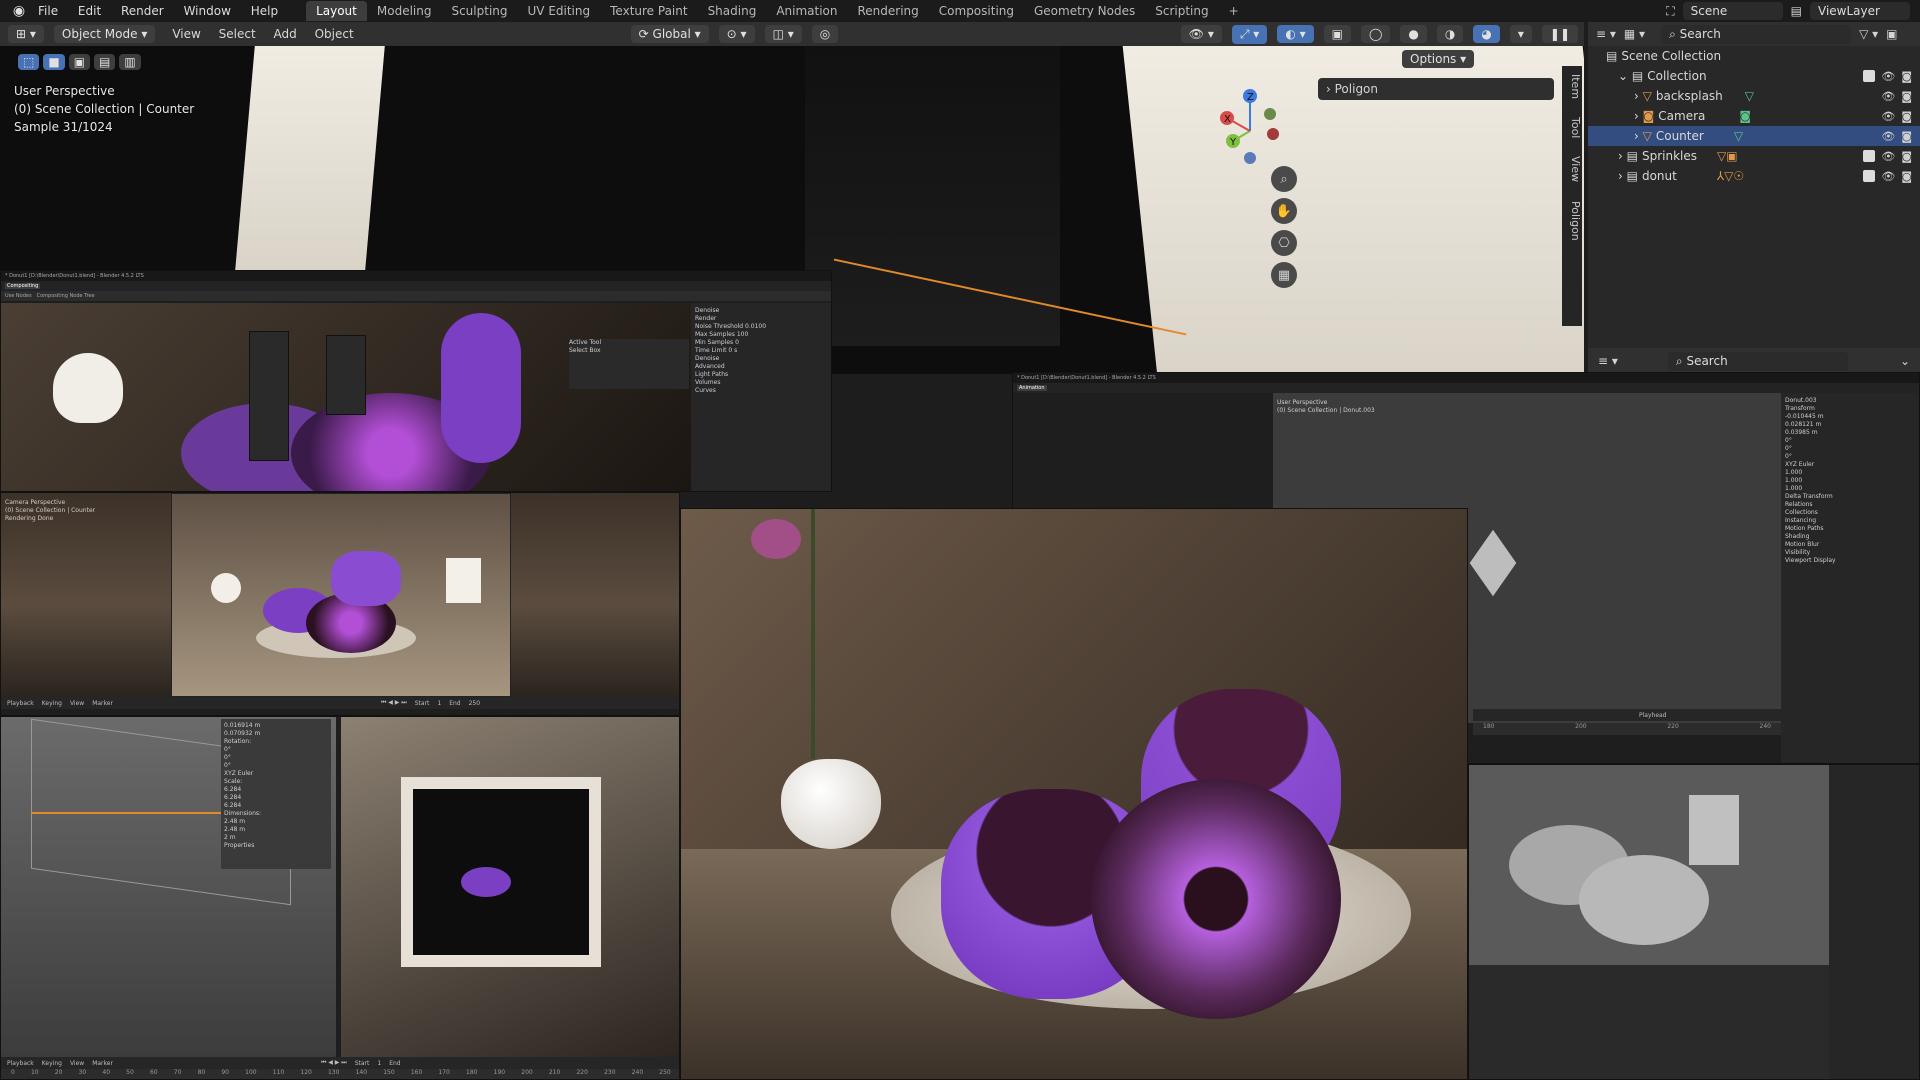 This screenshot has width=1920, height=1080. Describe the element at coordinates (52, 703) in the screenshot. I see `tl-keying: Keying` at that location.